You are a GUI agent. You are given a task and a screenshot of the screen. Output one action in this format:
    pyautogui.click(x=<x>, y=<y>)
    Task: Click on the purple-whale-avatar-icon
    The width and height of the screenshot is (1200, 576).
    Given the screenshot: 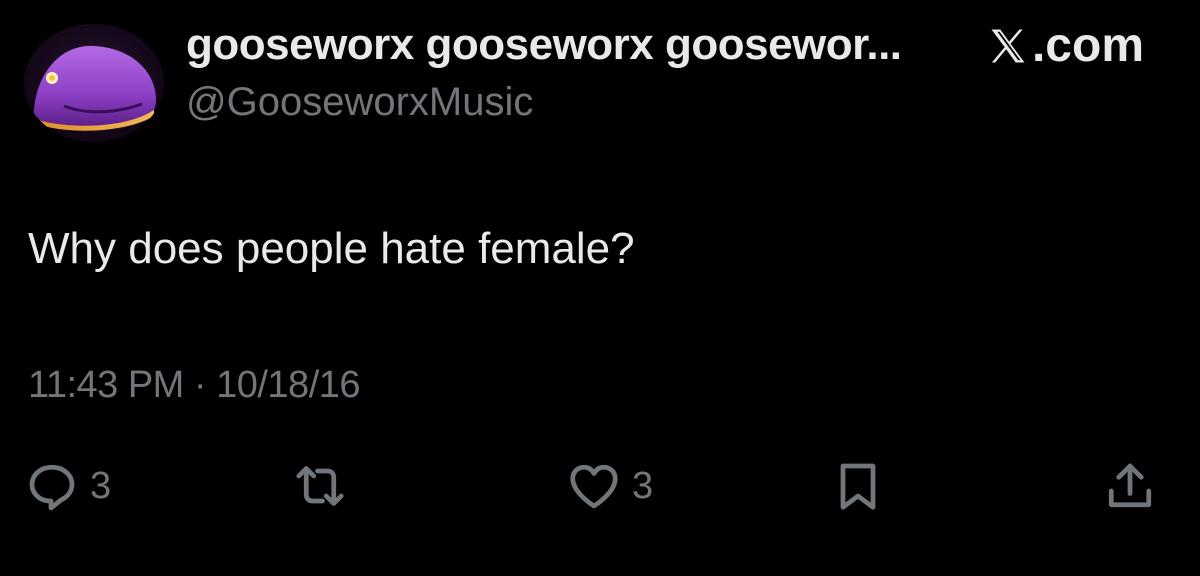 What is the action you would take?
    pyautogui.click(x=94, y=83)
    